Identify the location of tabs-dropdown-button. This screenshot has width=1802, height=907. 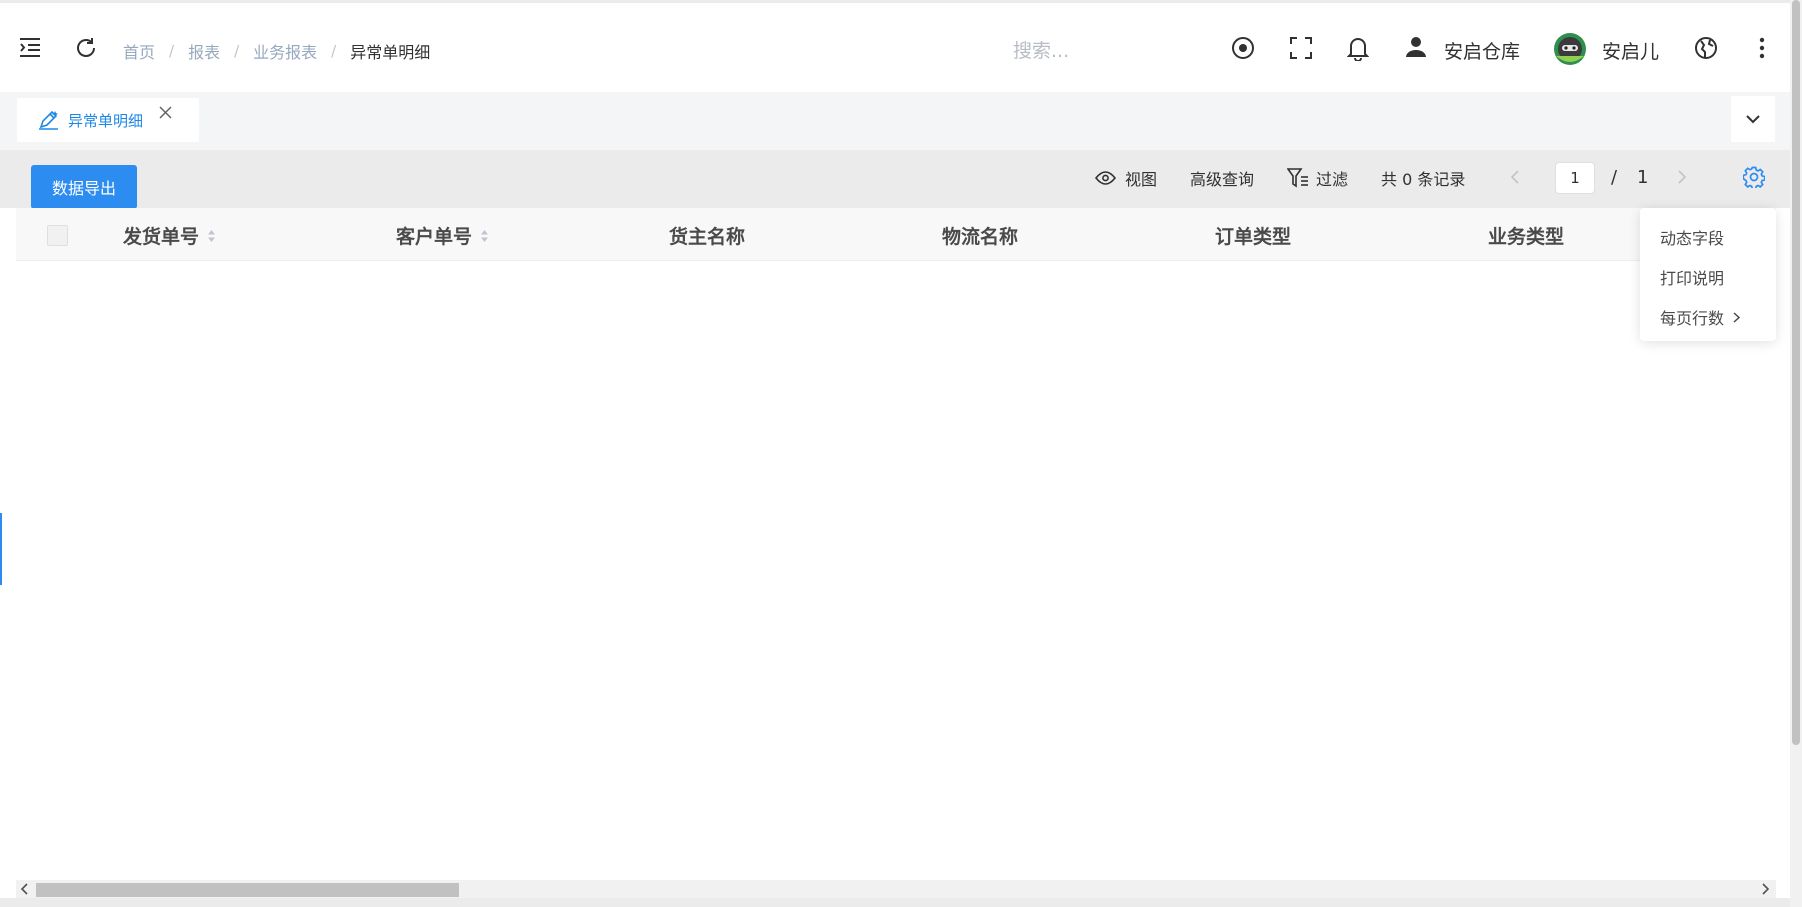
(1753, 119).